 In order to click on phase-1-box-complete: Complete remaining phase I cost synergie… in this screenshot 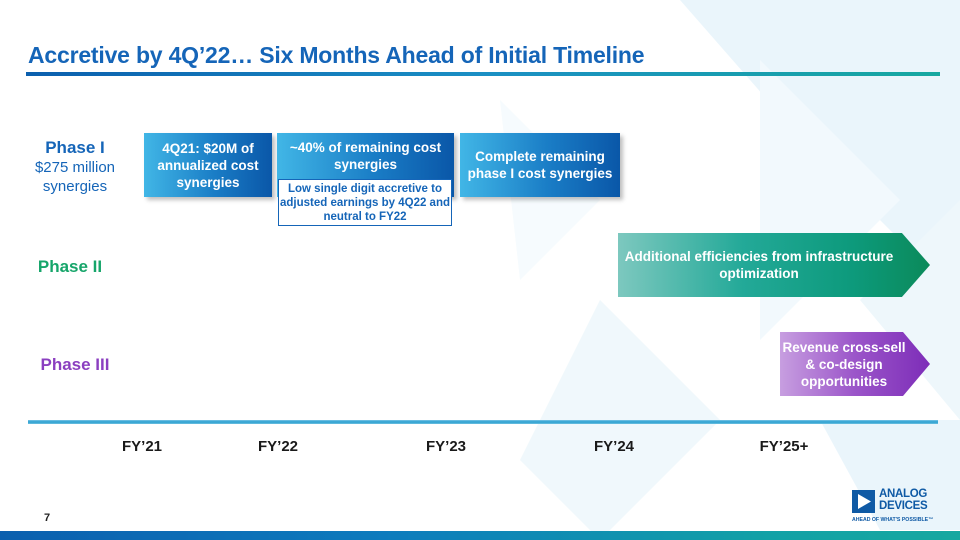, I will do `click(540, 165)`.